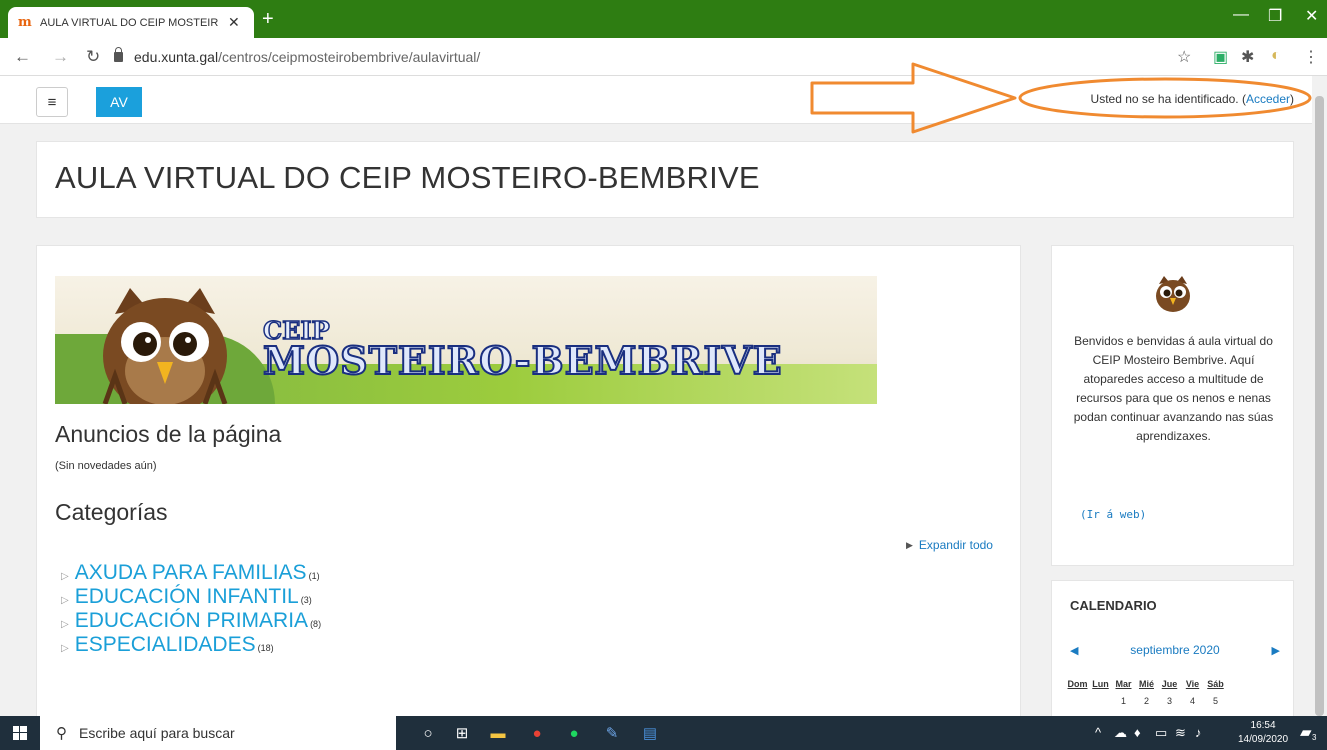 The width and height of the screenshot is (1327, 750). I want to click on weekday: Jue, so click(1169, 684).